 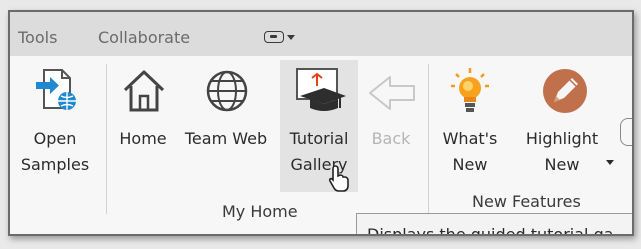 I want to click on group-label-new-features: New Features, so click(x=526, y=201).